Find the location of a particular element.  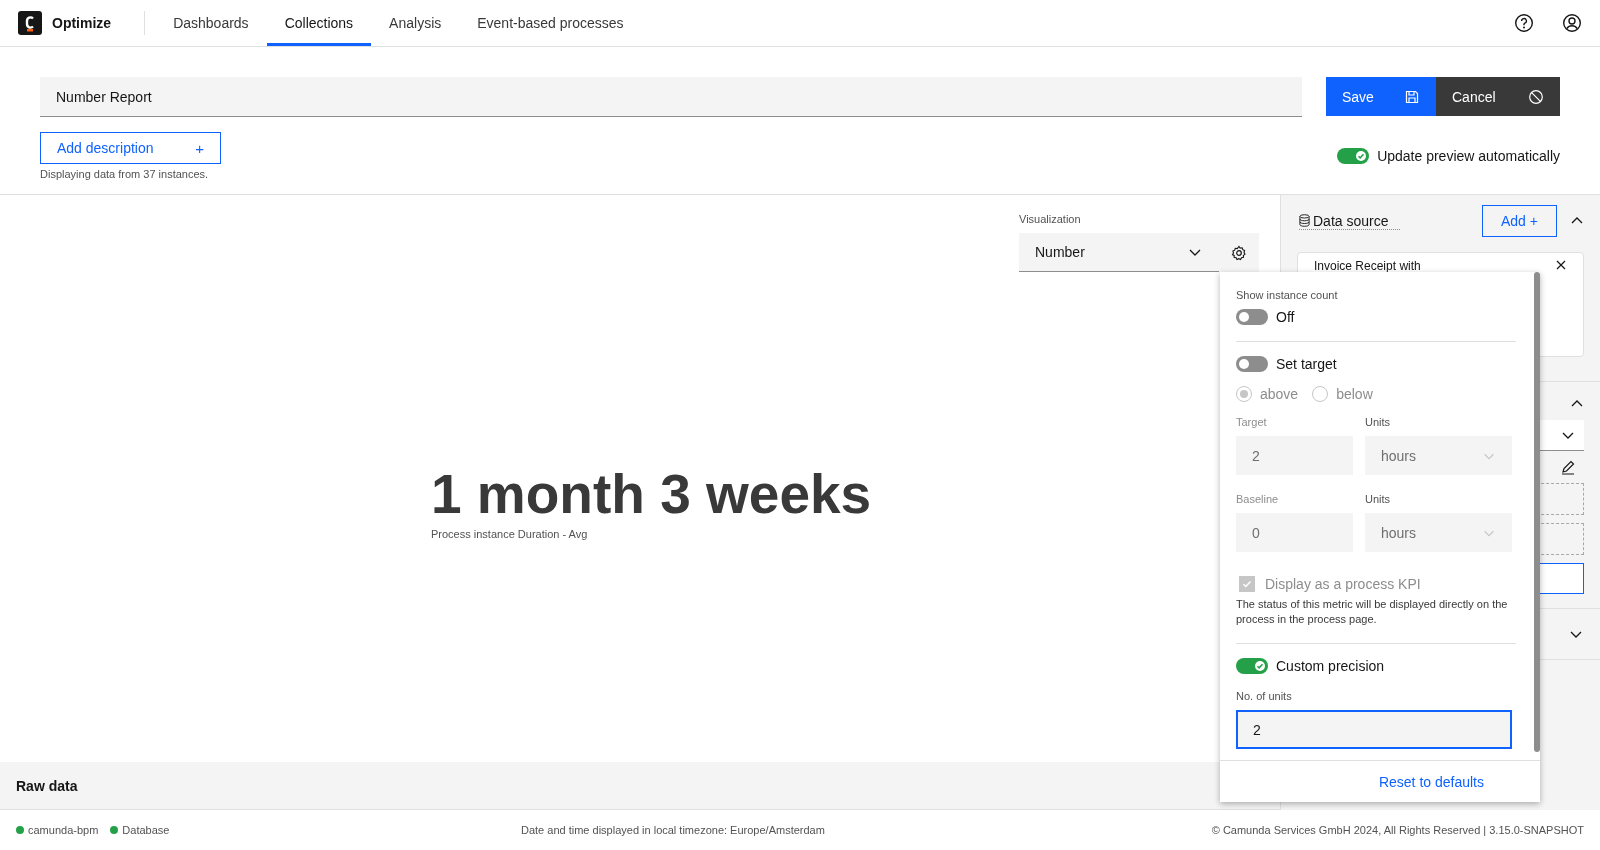

raw-data-bar: Raw data is located at coordinates (640, 786).